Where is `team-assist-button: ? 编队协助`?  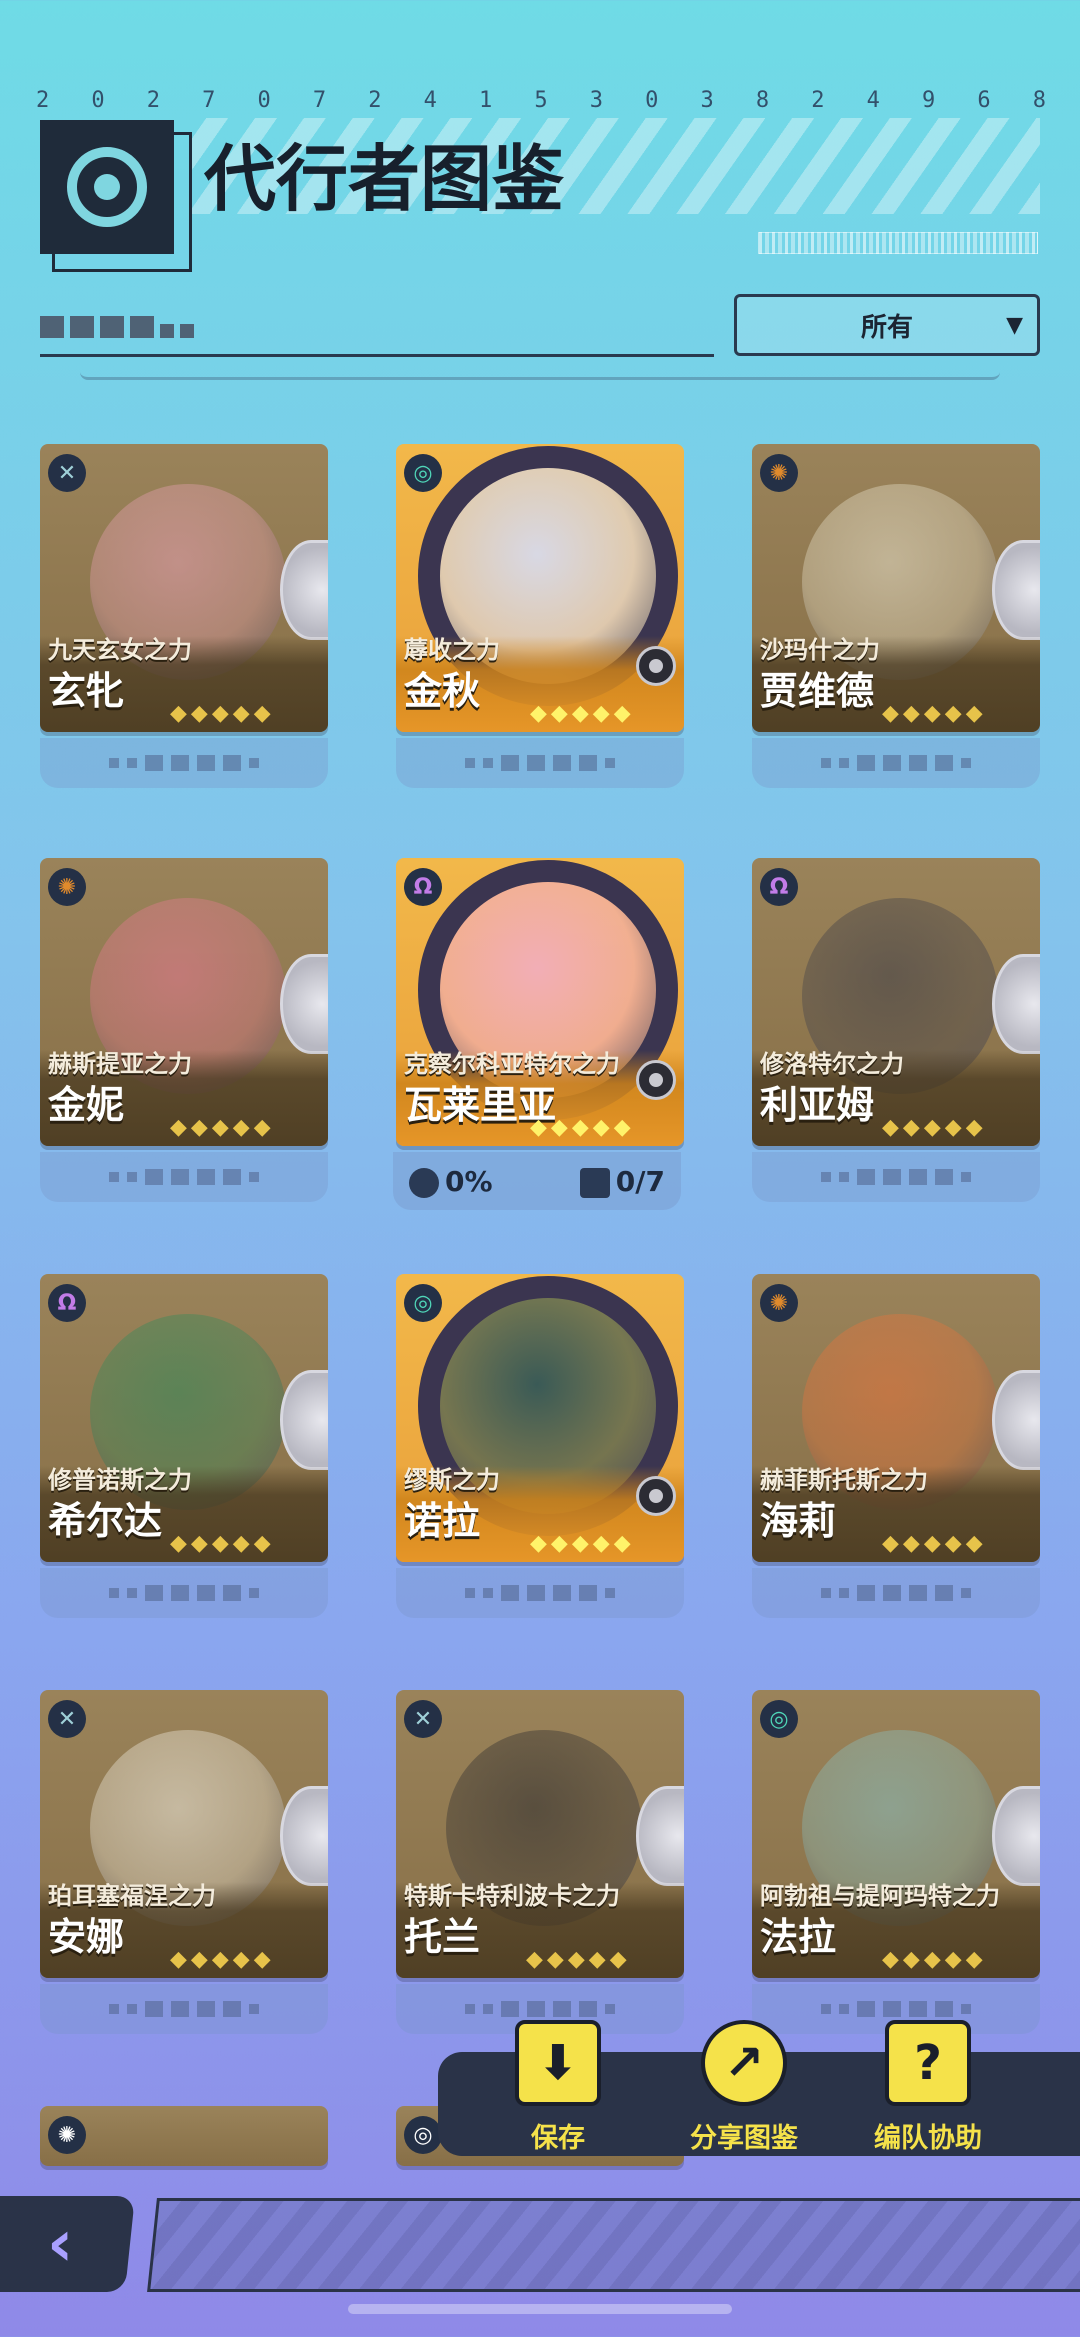
team-assist-button: ? 编队协助 is located at coordinates (928, 2087).